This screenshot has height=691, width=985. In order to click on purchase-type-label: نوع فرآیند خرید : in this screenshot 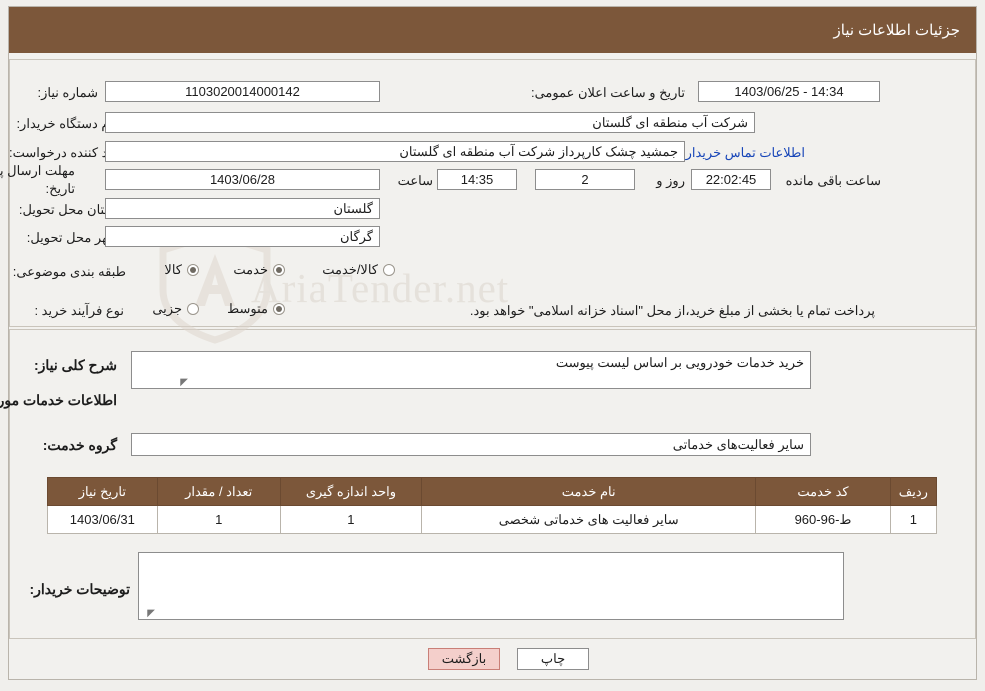, I will do `click(79, 310)`.